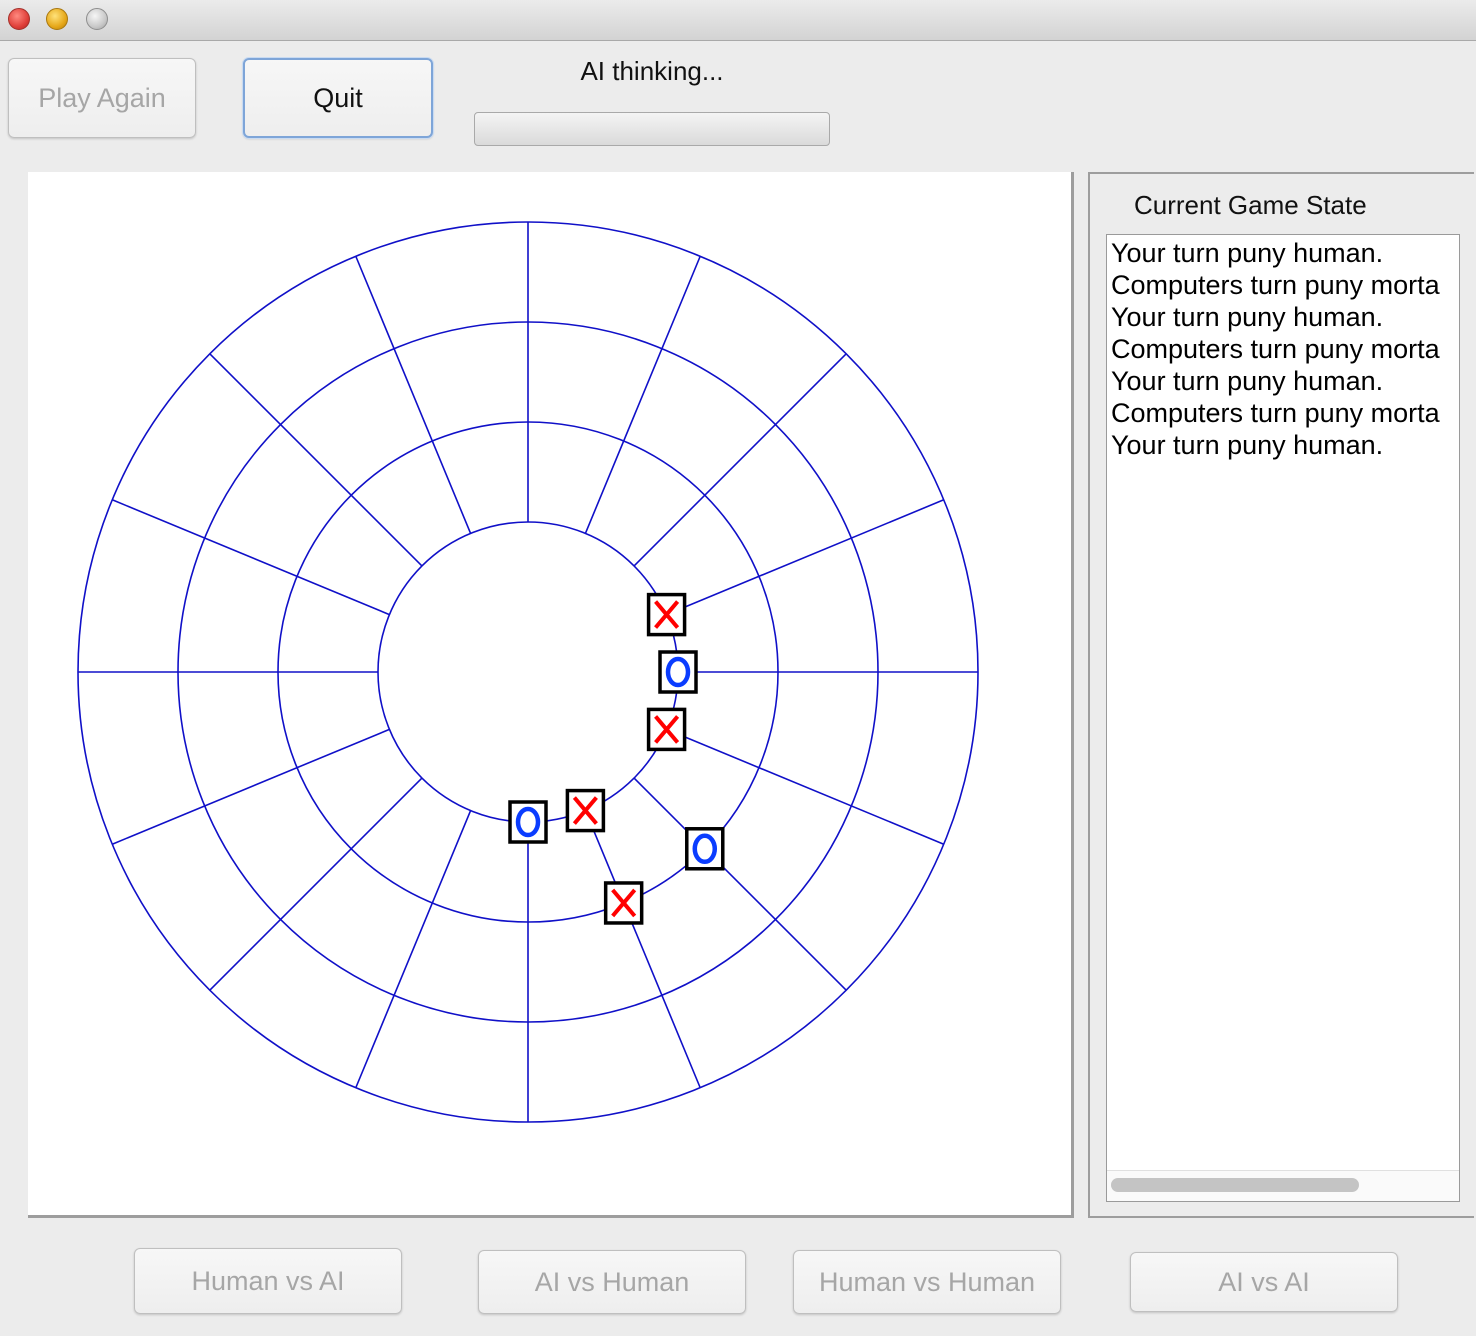 The height and width of the screenshot is (1336, 1476). Describe the element at coordinates (19, 19) in the screenshot. I see `close-window-button` at that location.